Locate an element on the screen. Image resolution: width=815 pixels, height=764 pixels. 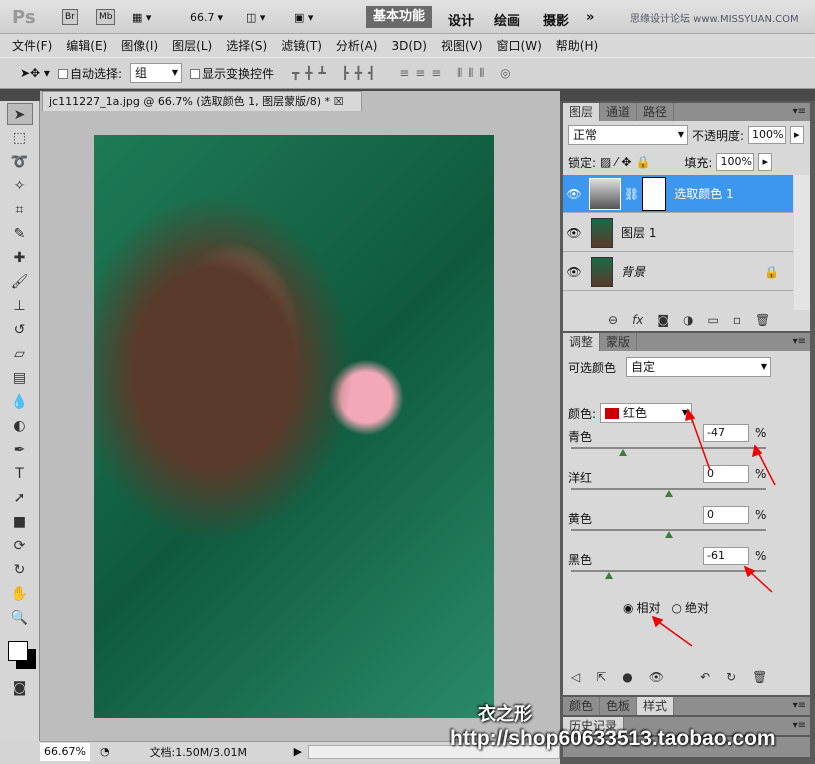
absolute-radio: ○ is located at coordinates (677, 608).